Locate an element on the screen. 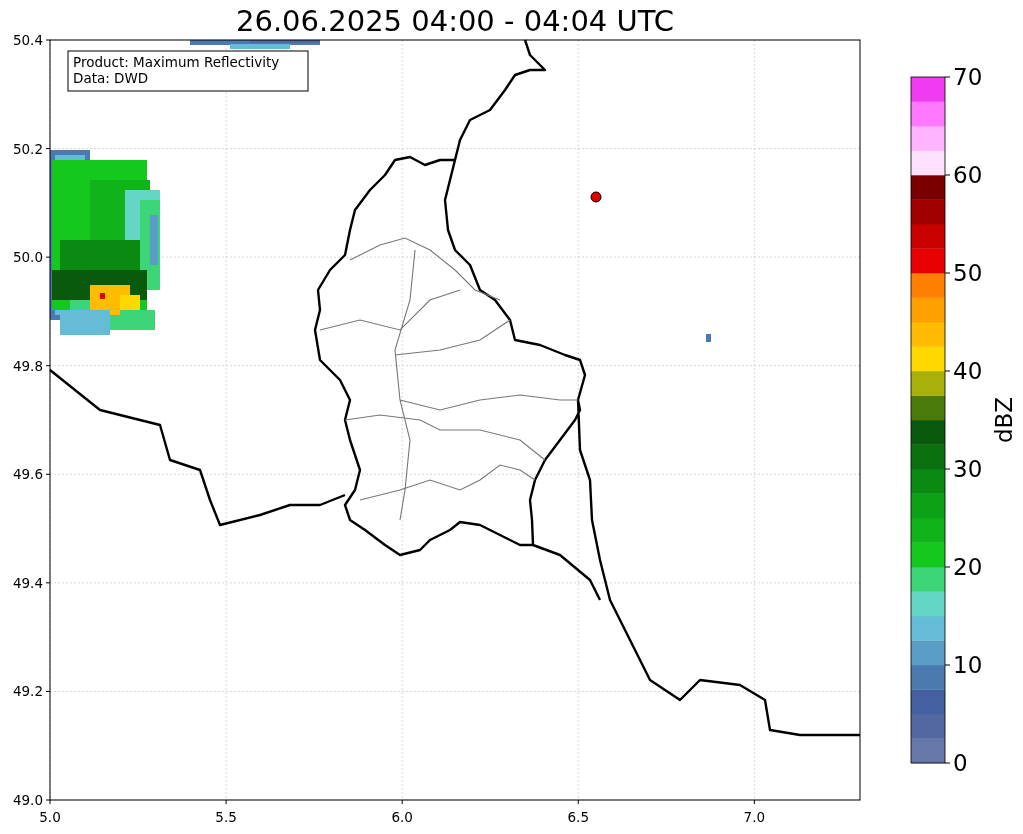 The image size is (1023, 834). y-tick-label: 50.0 is located at coordinates (27, 257).